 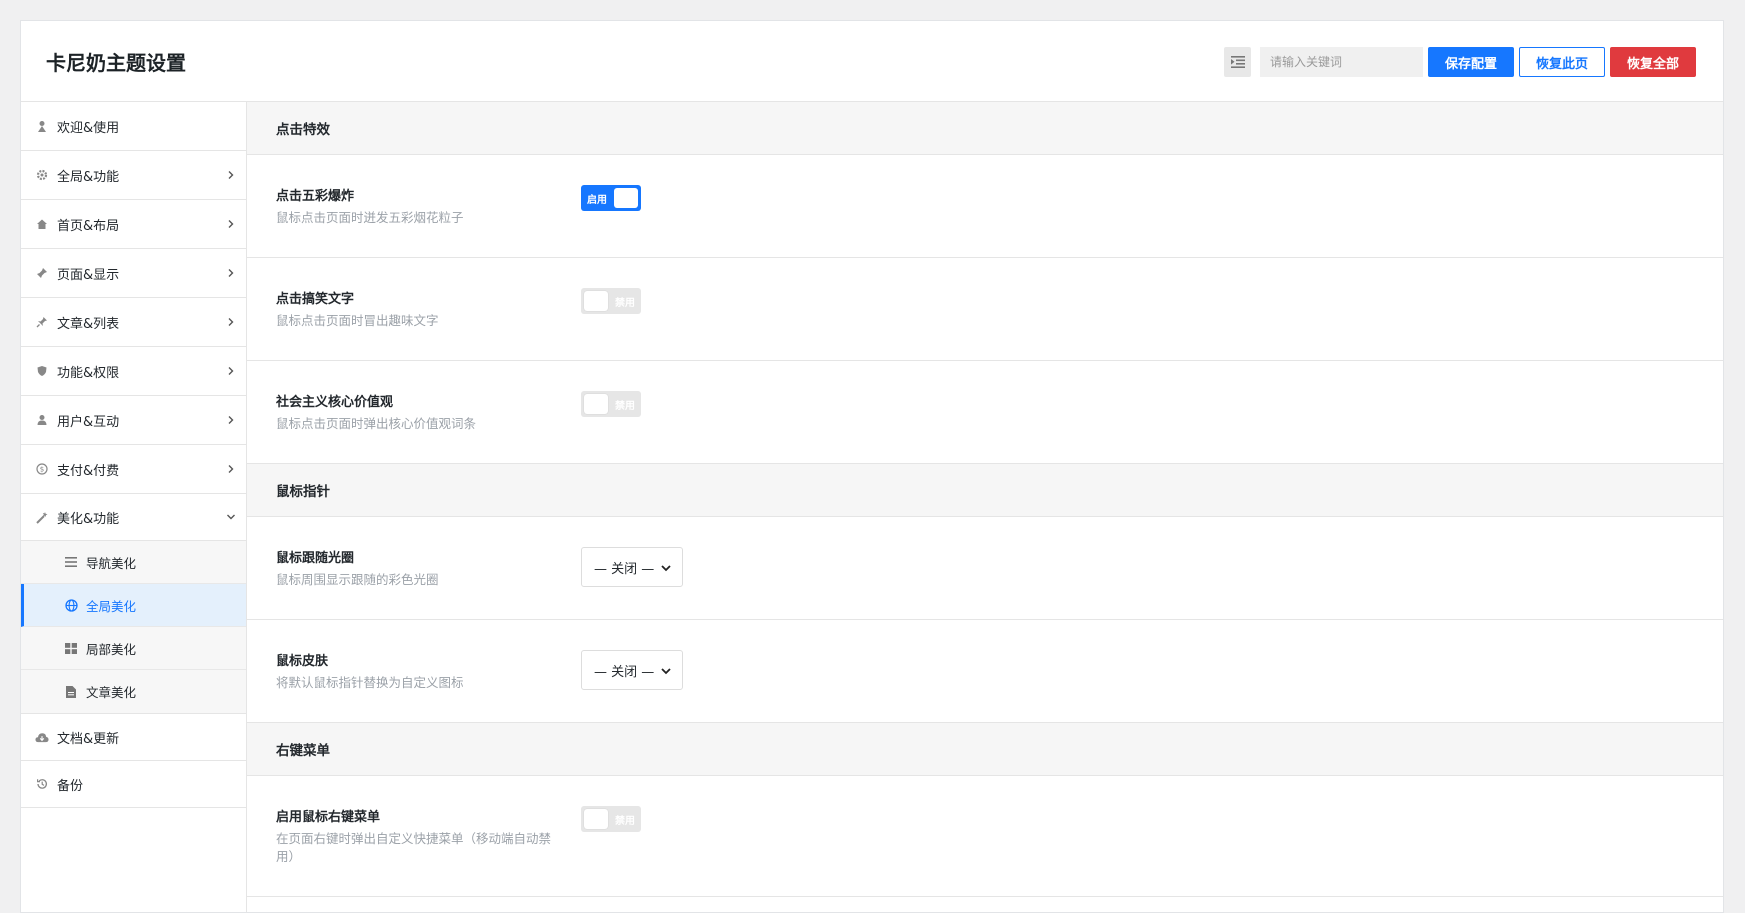 What do you see at coordinates (1562, 62) in the screenshot?
I see `reset-page-button: 恢复此页` at bounding box center [1562, 62].